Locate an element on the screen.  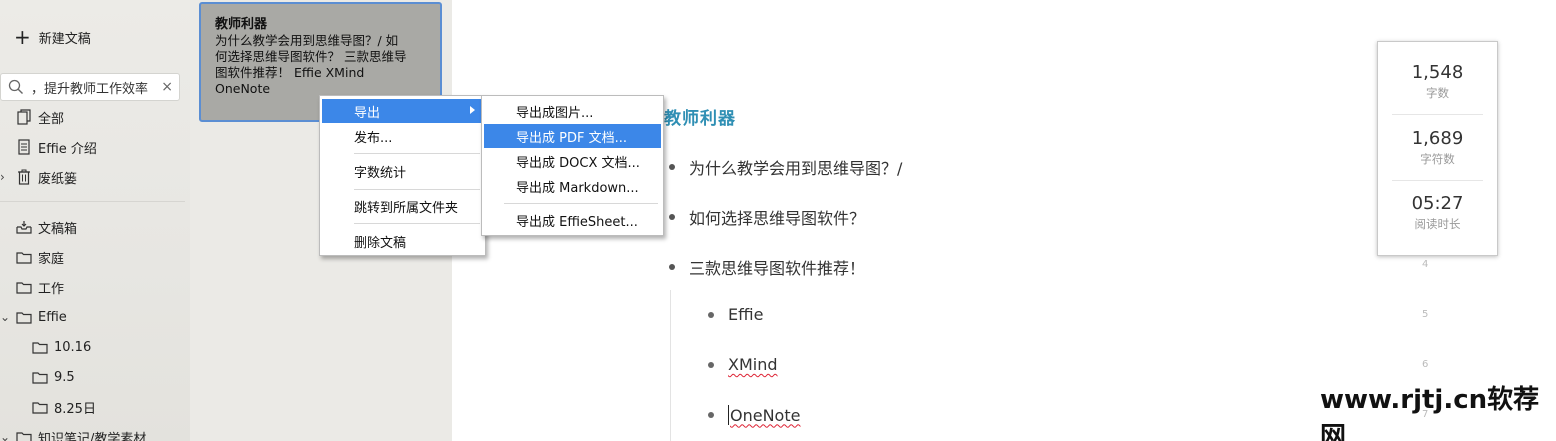
sidebar-item-folder-effie: ⌄ Effie is located at coordinates (33, 317).